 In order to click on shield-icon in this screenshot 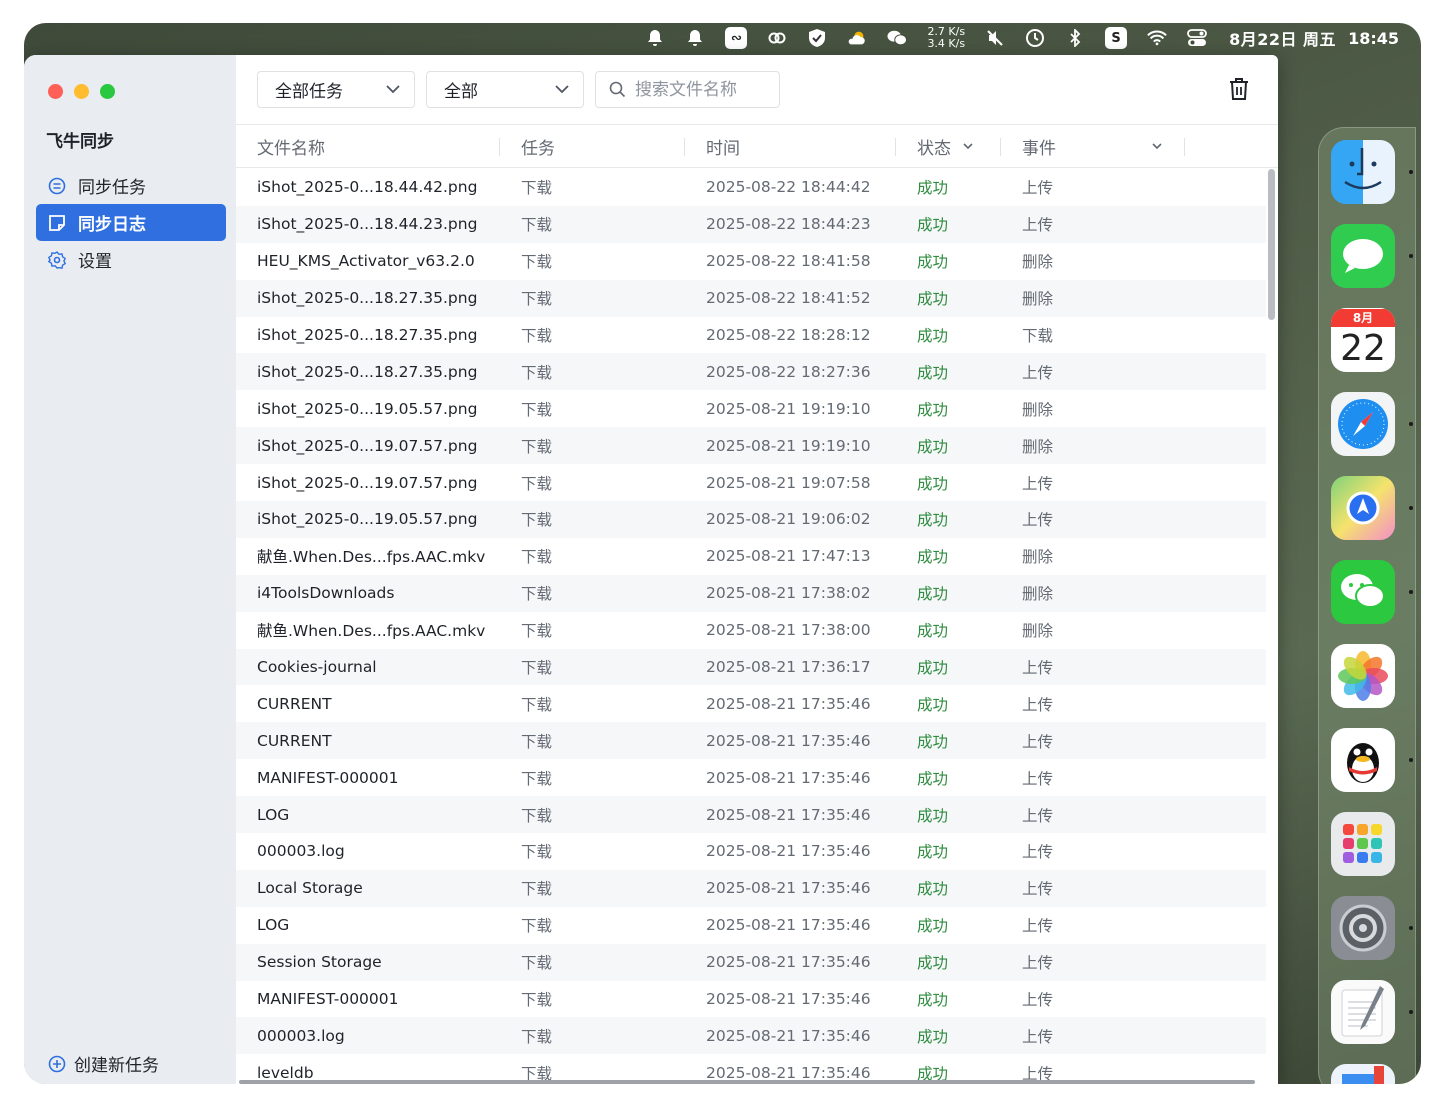, I will do `click(817, 38)`.